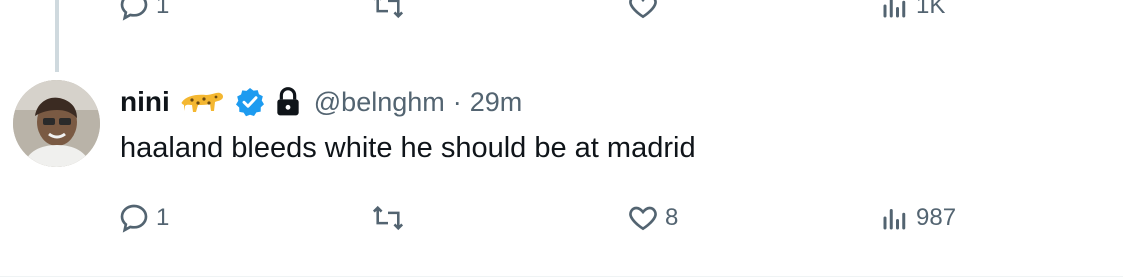  I want to click on previous-reply-button: 1, so click(143, 11).